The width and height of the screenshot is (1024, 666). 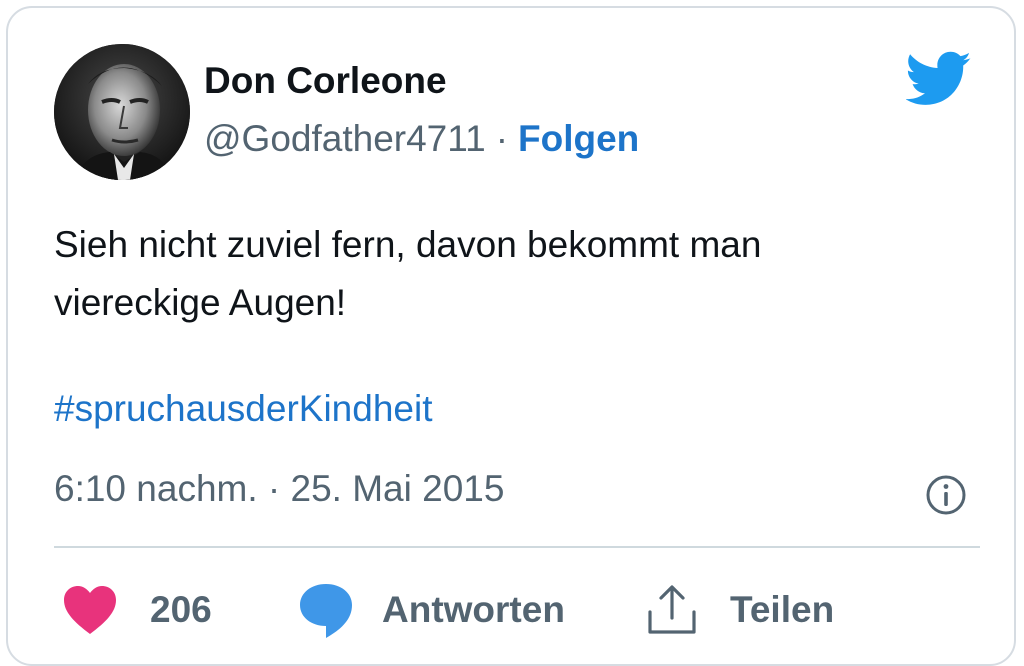 I want to click on divider, so click(x=517, y=547).